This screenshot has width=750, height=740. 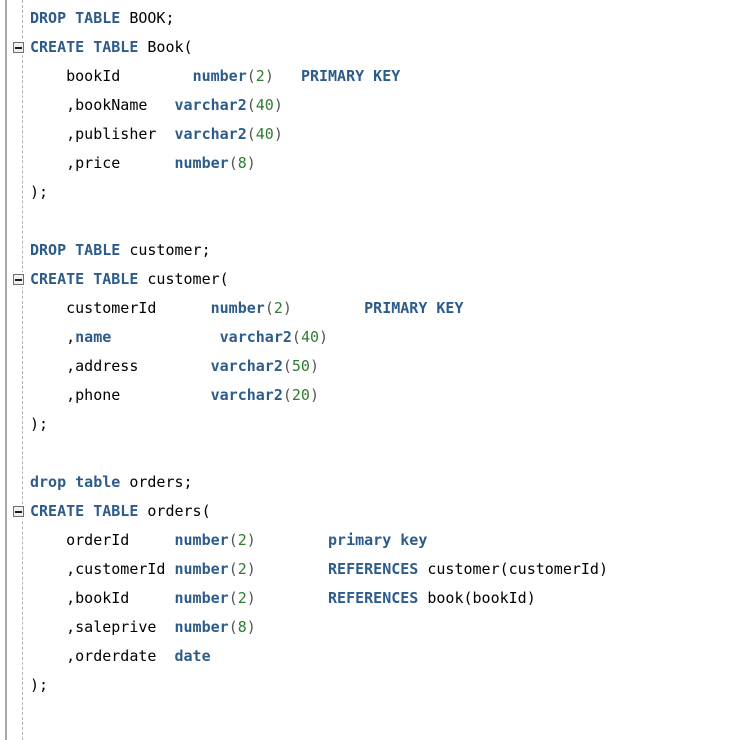 I want to click on code-line-orders-orderdate: ,orderdate date, so click(x=120, y=656).